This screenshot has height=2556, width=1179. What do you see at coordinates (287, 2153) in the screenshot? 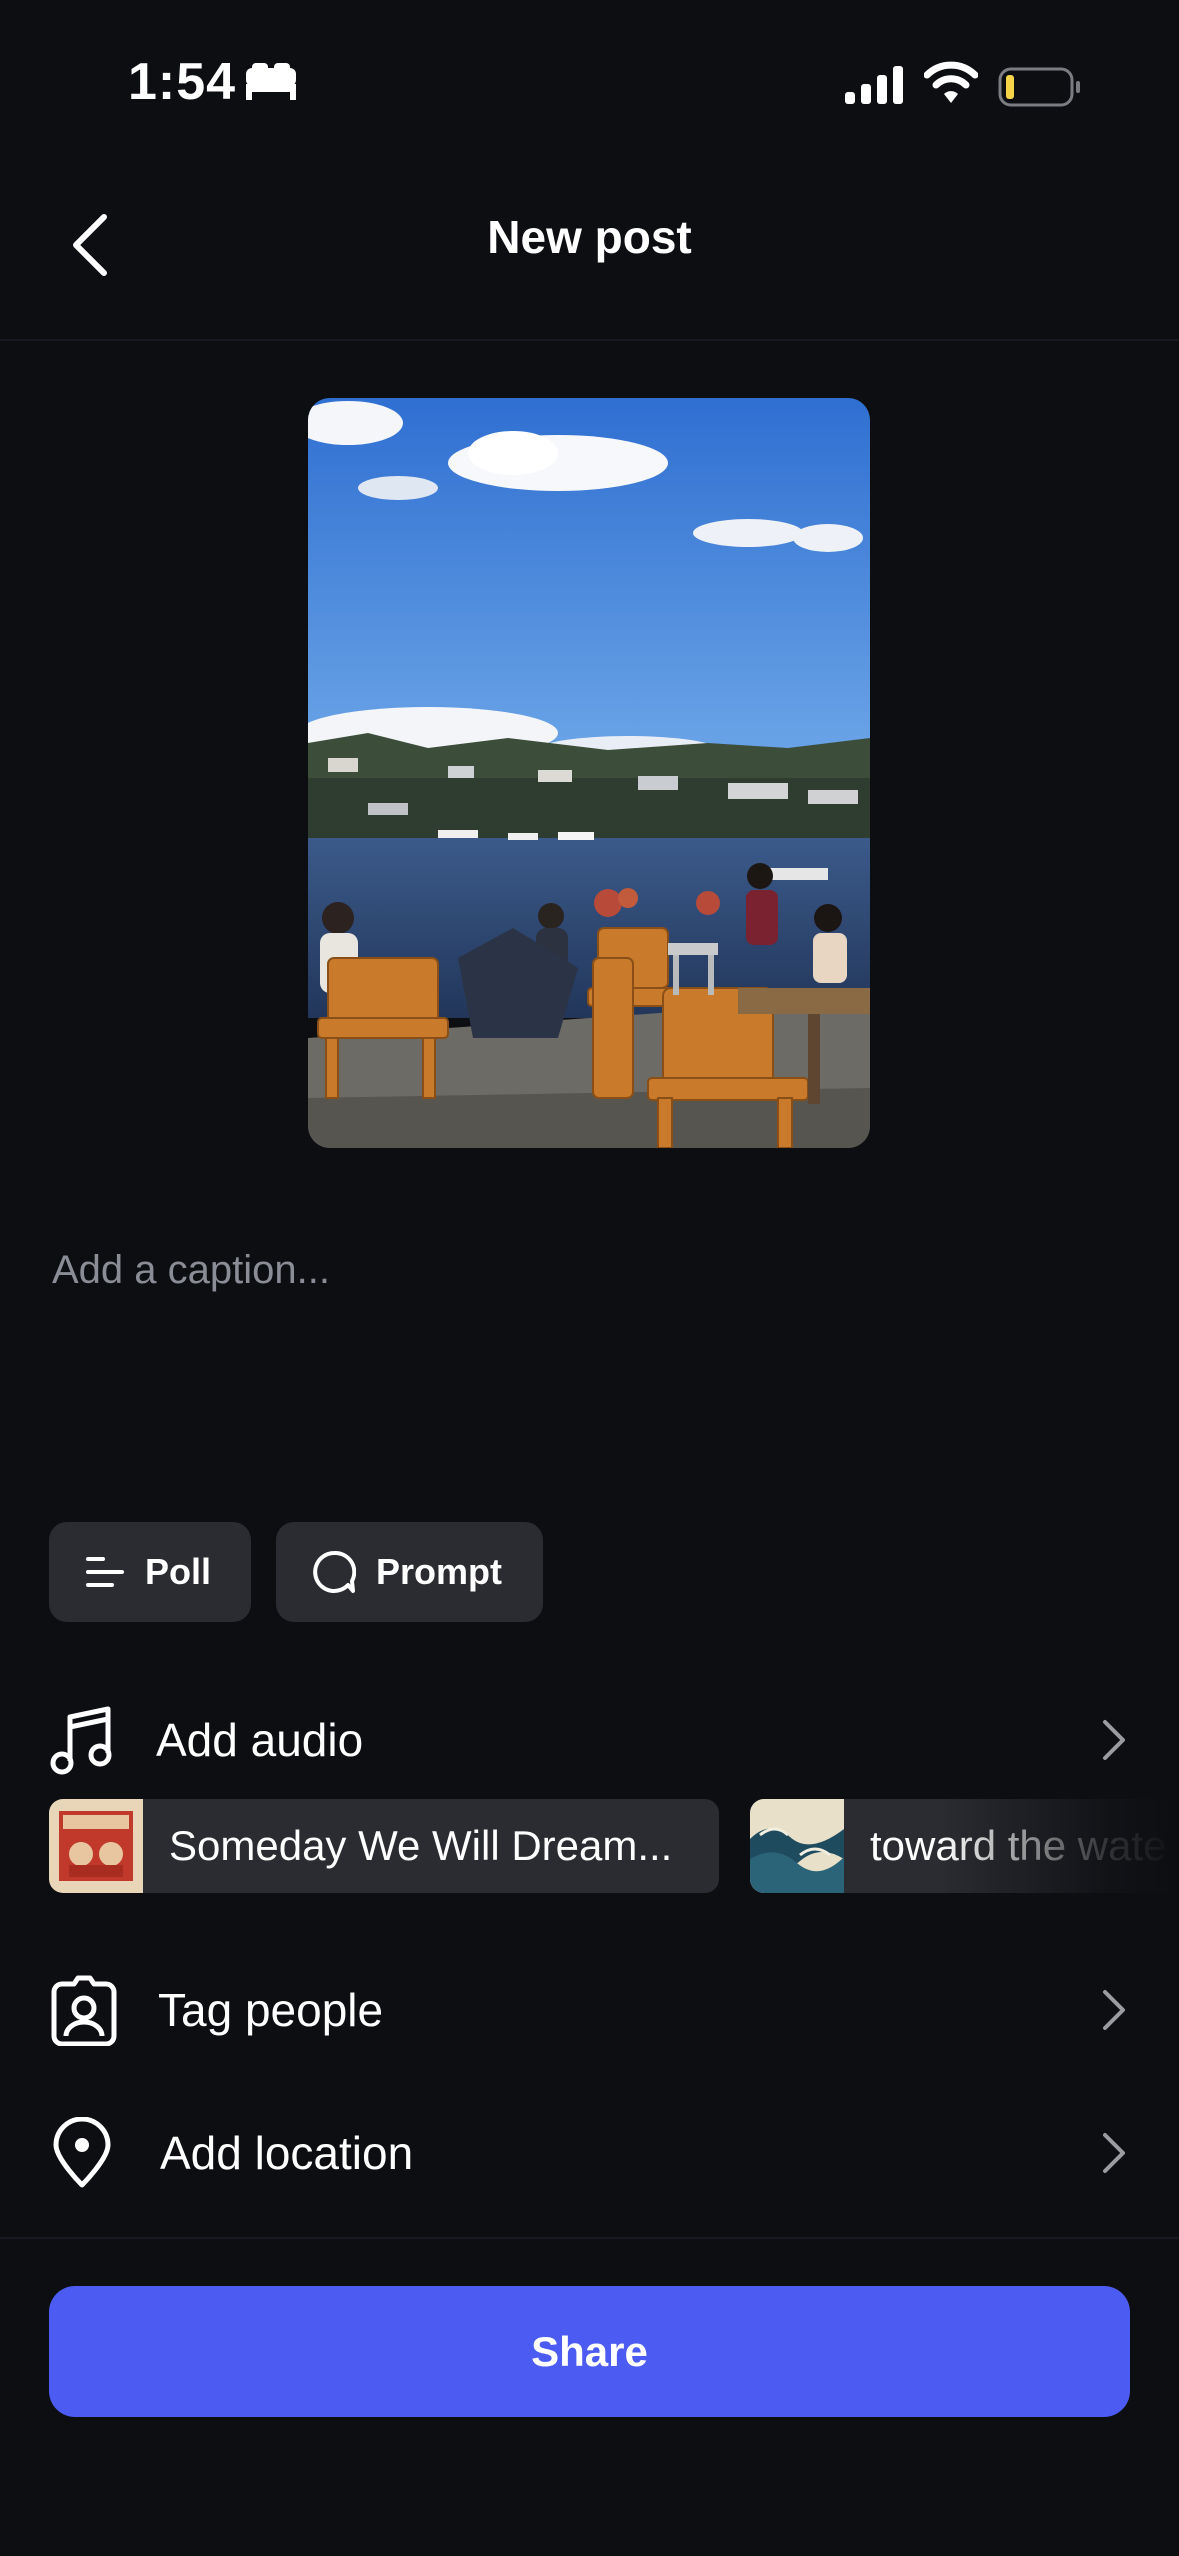
I see `add-location-label: Add location` at bounding box center [287, 2153].